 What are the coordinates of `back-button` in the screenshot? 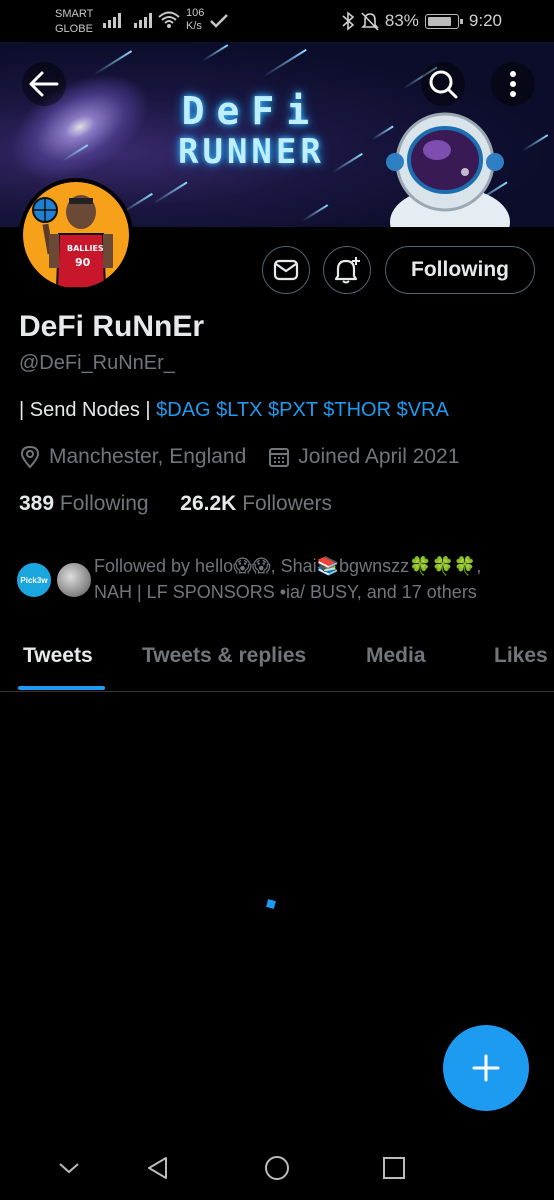 It's located at (44, 84).